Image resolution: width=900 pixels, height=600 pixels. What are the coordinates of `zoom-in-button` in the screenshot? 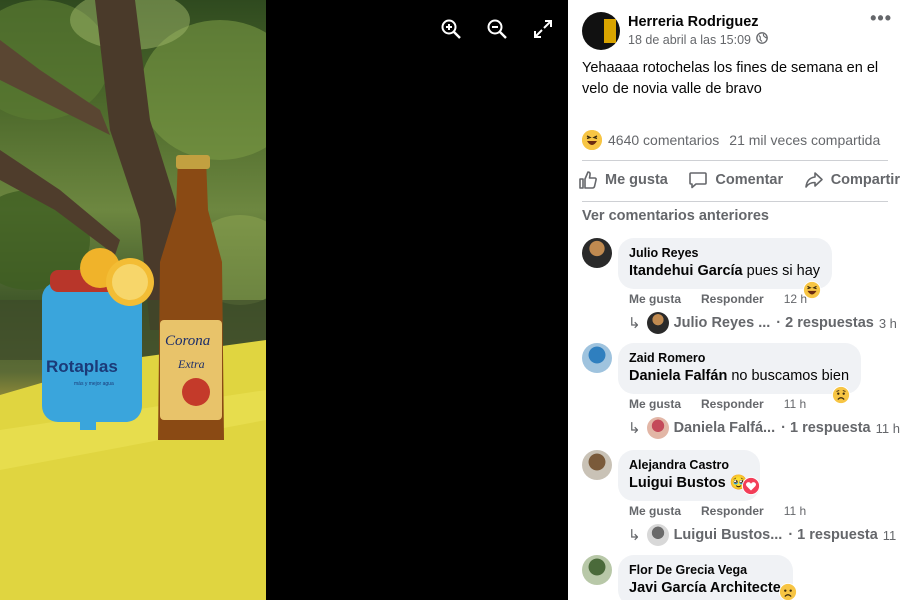 It's located at (451, 29).